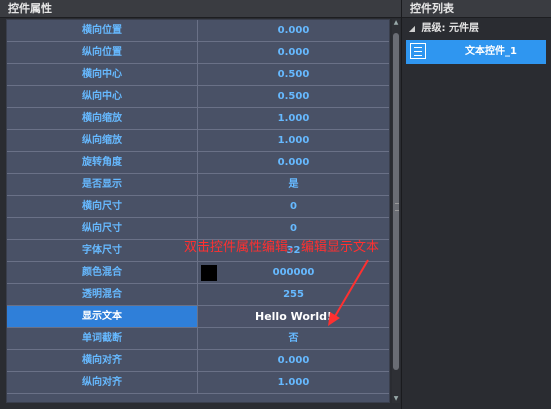 Image resolution: width=551 pixels, height=409 pixels. What do you see at coordinates (102, 316) in the screenshot?
I see `property-label: 显示文本` at bounding box center [102, 316].